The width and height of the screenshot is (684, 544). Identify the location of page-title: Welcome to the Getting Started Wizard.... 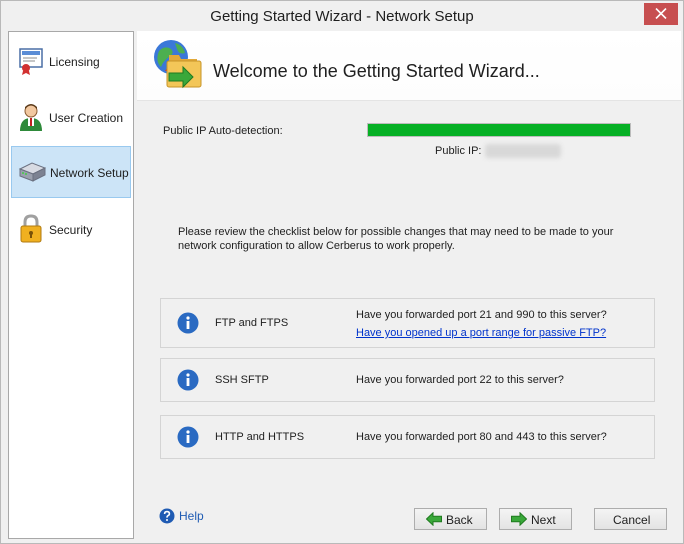
(376, 71).